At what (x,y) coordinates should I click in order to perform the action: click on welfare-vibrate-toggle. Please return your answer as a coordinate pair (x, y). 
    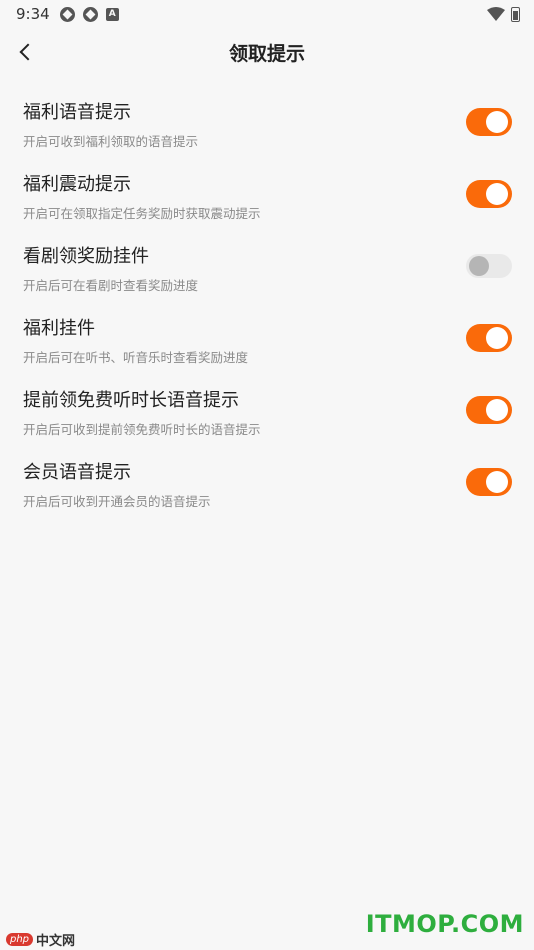
    Looking at the image, I should click on (489, 194).